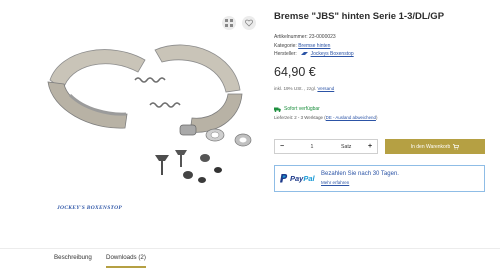  Describe the element at coordinates (284, 178) in the screenshot. I see `paypal-icon` at that location.